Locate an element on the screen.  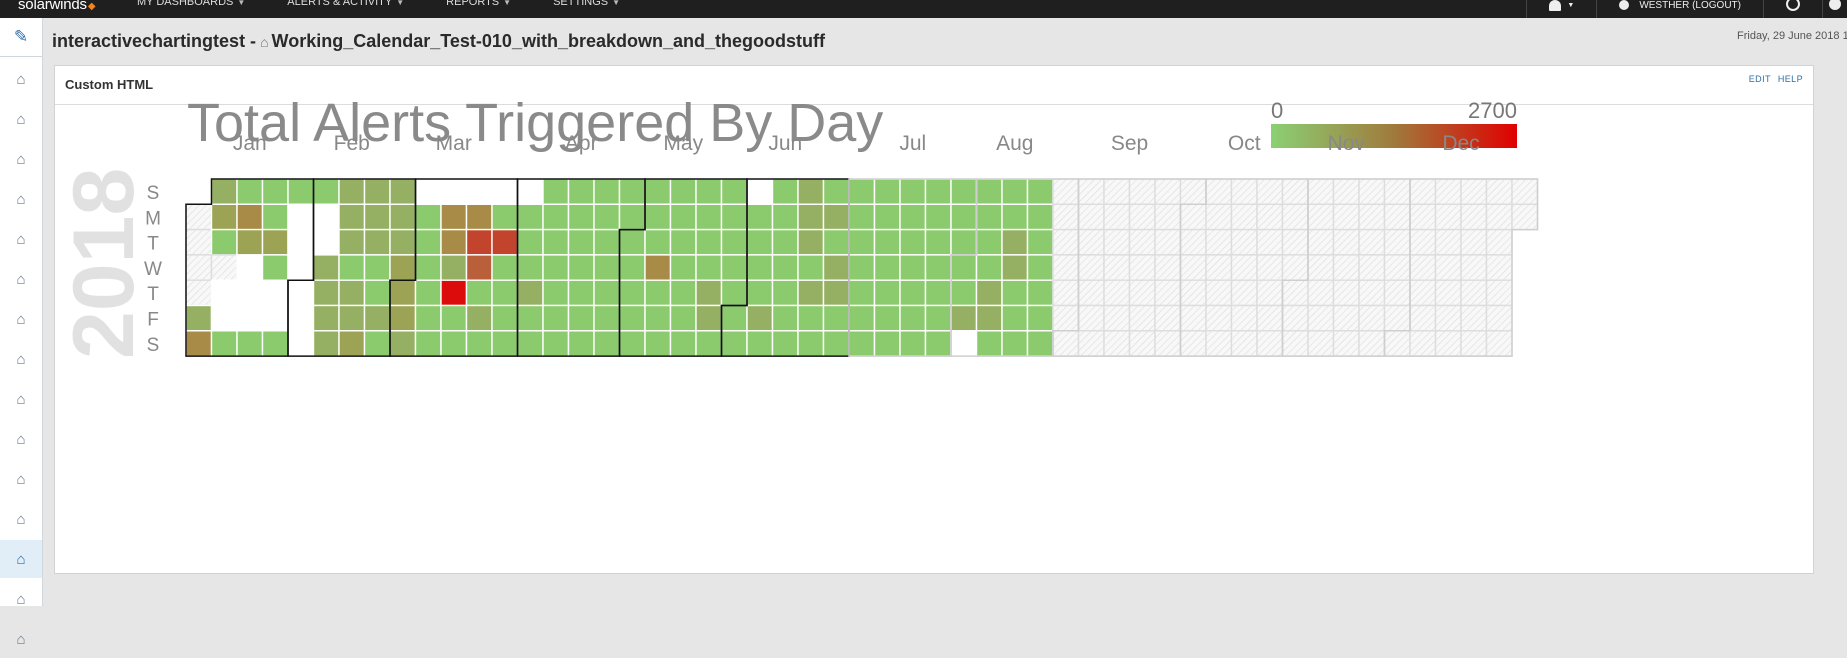
user-menu: WESTHER (LOGOUT) is located at coordinates (1680, 9).